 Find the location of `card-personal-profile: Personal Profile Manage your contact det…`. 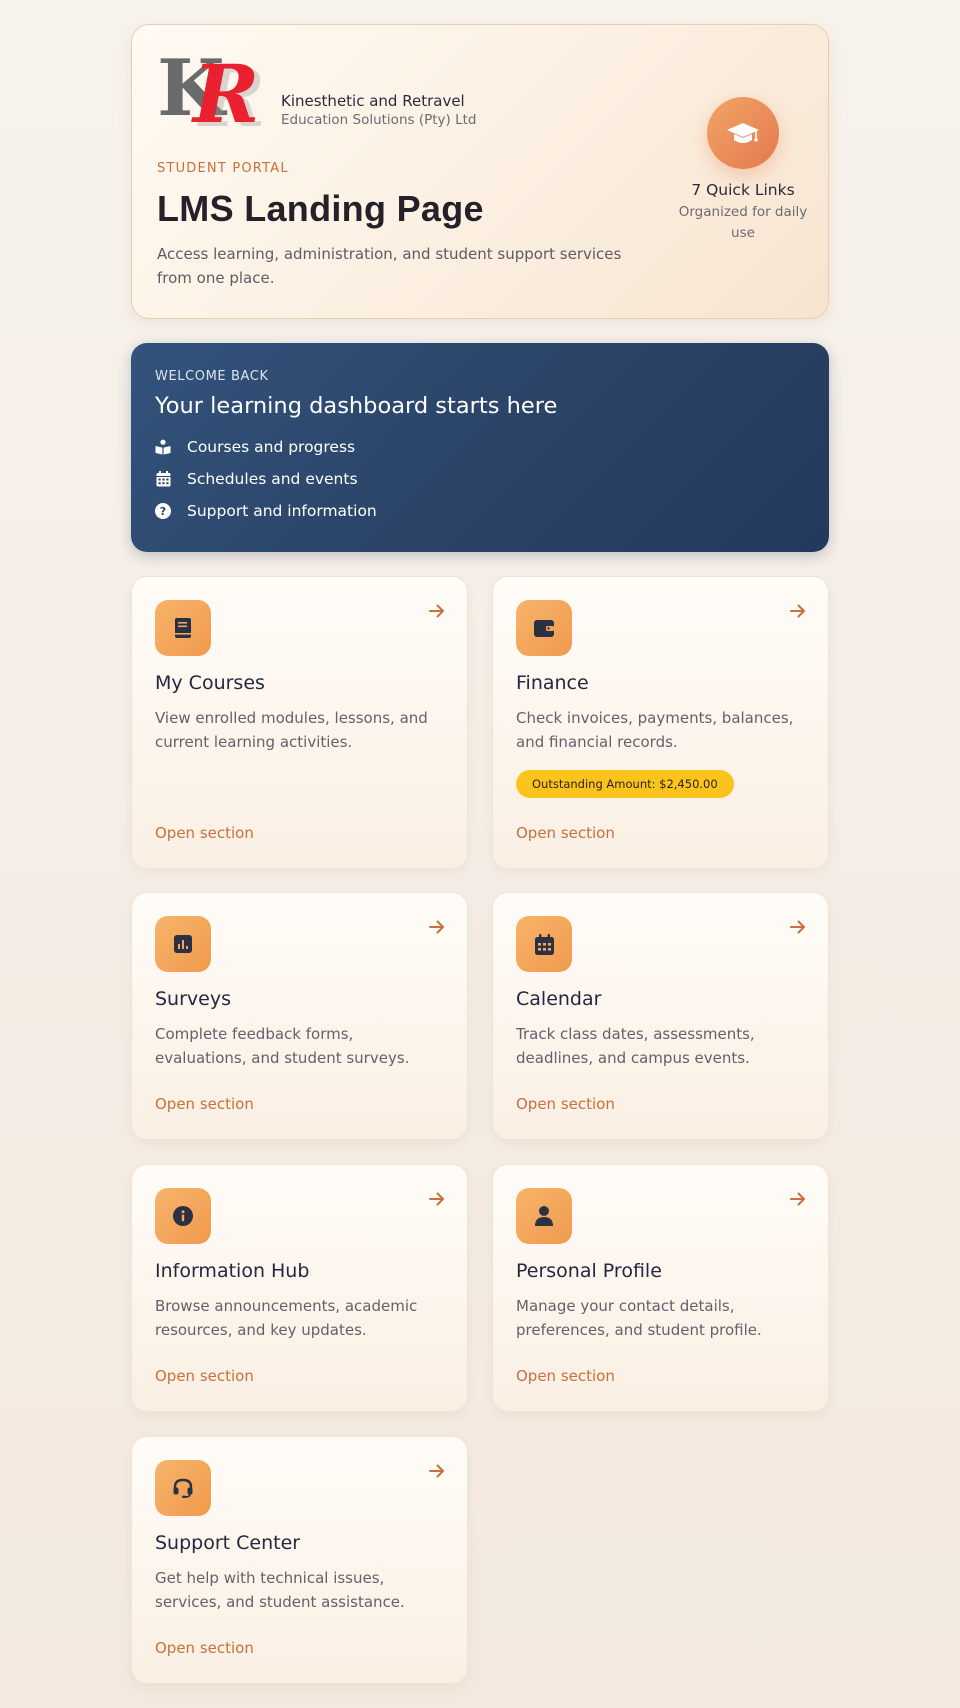

card-personal-profile: Personal Profile Manage your contact det… is located at coordinates (660, 1288).